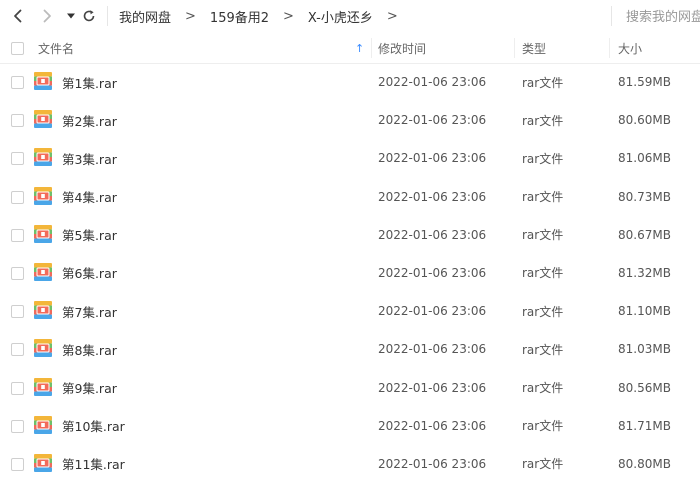 The width and height of the screenshot is (700, 483). I want to click on file-name: 第6集.rar, so click(89, 273).